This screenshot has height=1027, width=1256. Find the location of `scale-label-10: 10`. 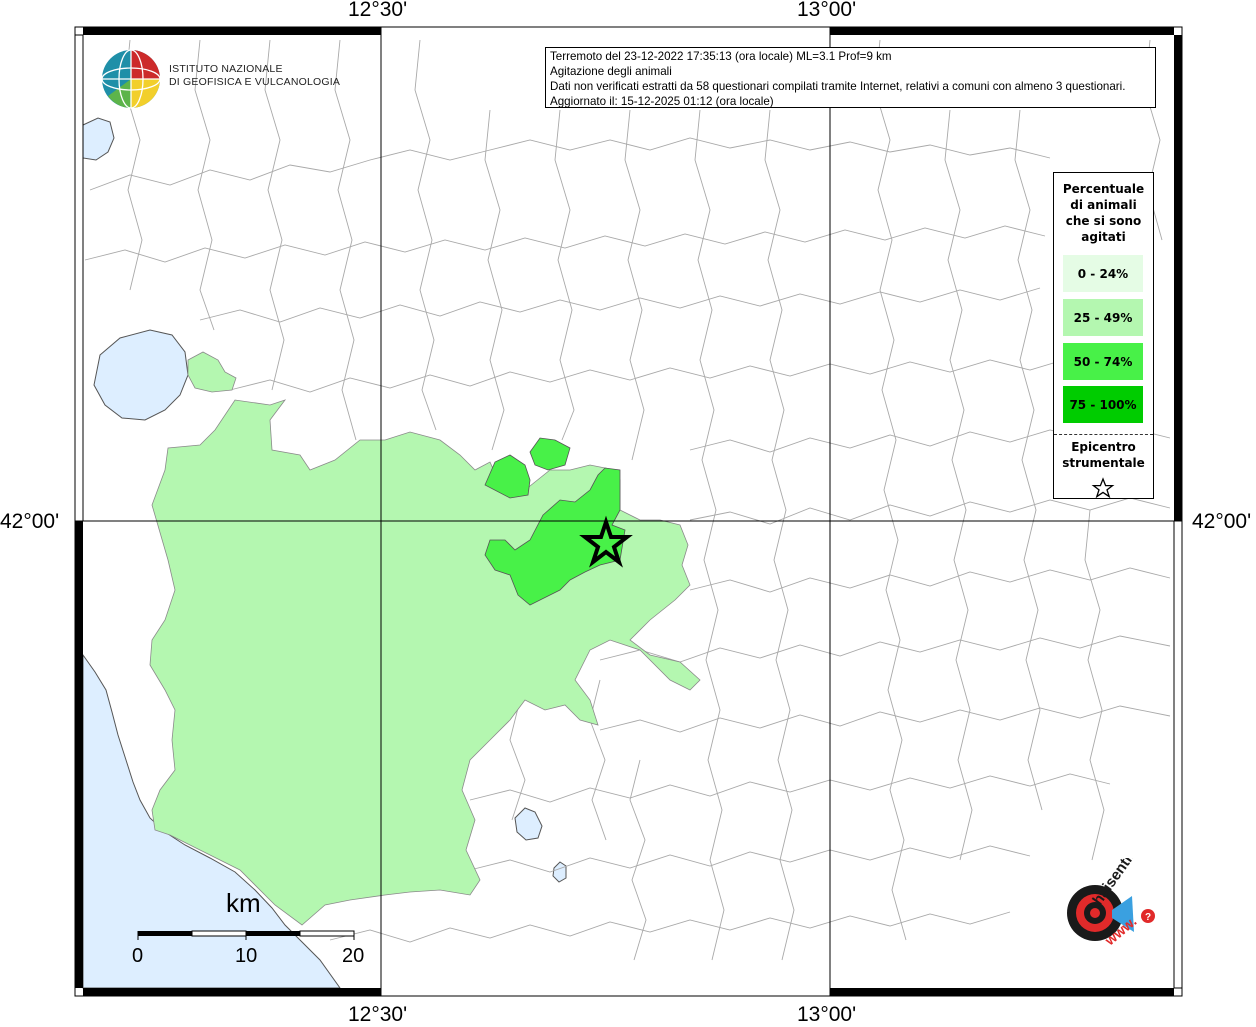

scale-label-10: 10 is located at coordinates (246, 956).